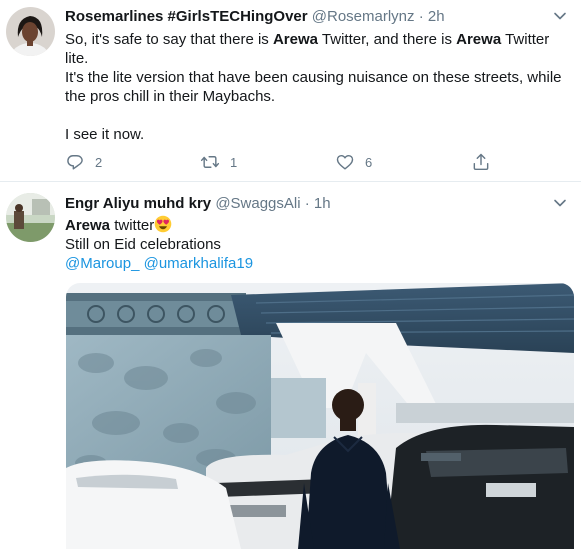  What do you see at coordinates (525, 39) in the screenshot?
I see `text-segment: Twitter` at bounding box center [525, 39].